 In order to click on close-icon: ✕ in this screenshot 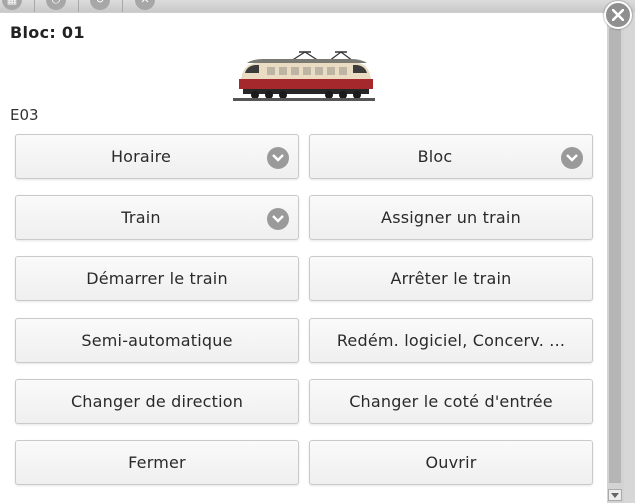, I will do `click(145, 5)`.